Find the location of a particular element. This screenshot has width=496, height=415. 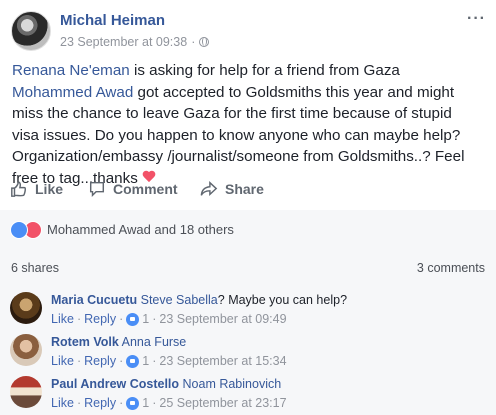

comment-meta: Like · Reply · 1 · 23 September at 15:34 is located at coordinates (169, 361).